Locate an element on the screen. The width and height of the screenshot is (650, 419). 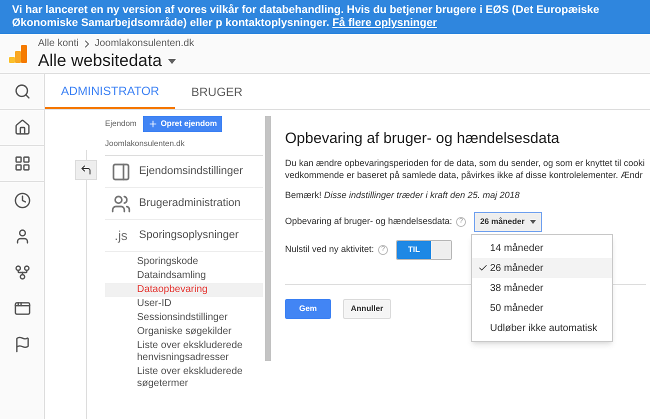
panel-title: Opbevaring af bruger- og hændelsesdata is located at coordinates (422, 139).